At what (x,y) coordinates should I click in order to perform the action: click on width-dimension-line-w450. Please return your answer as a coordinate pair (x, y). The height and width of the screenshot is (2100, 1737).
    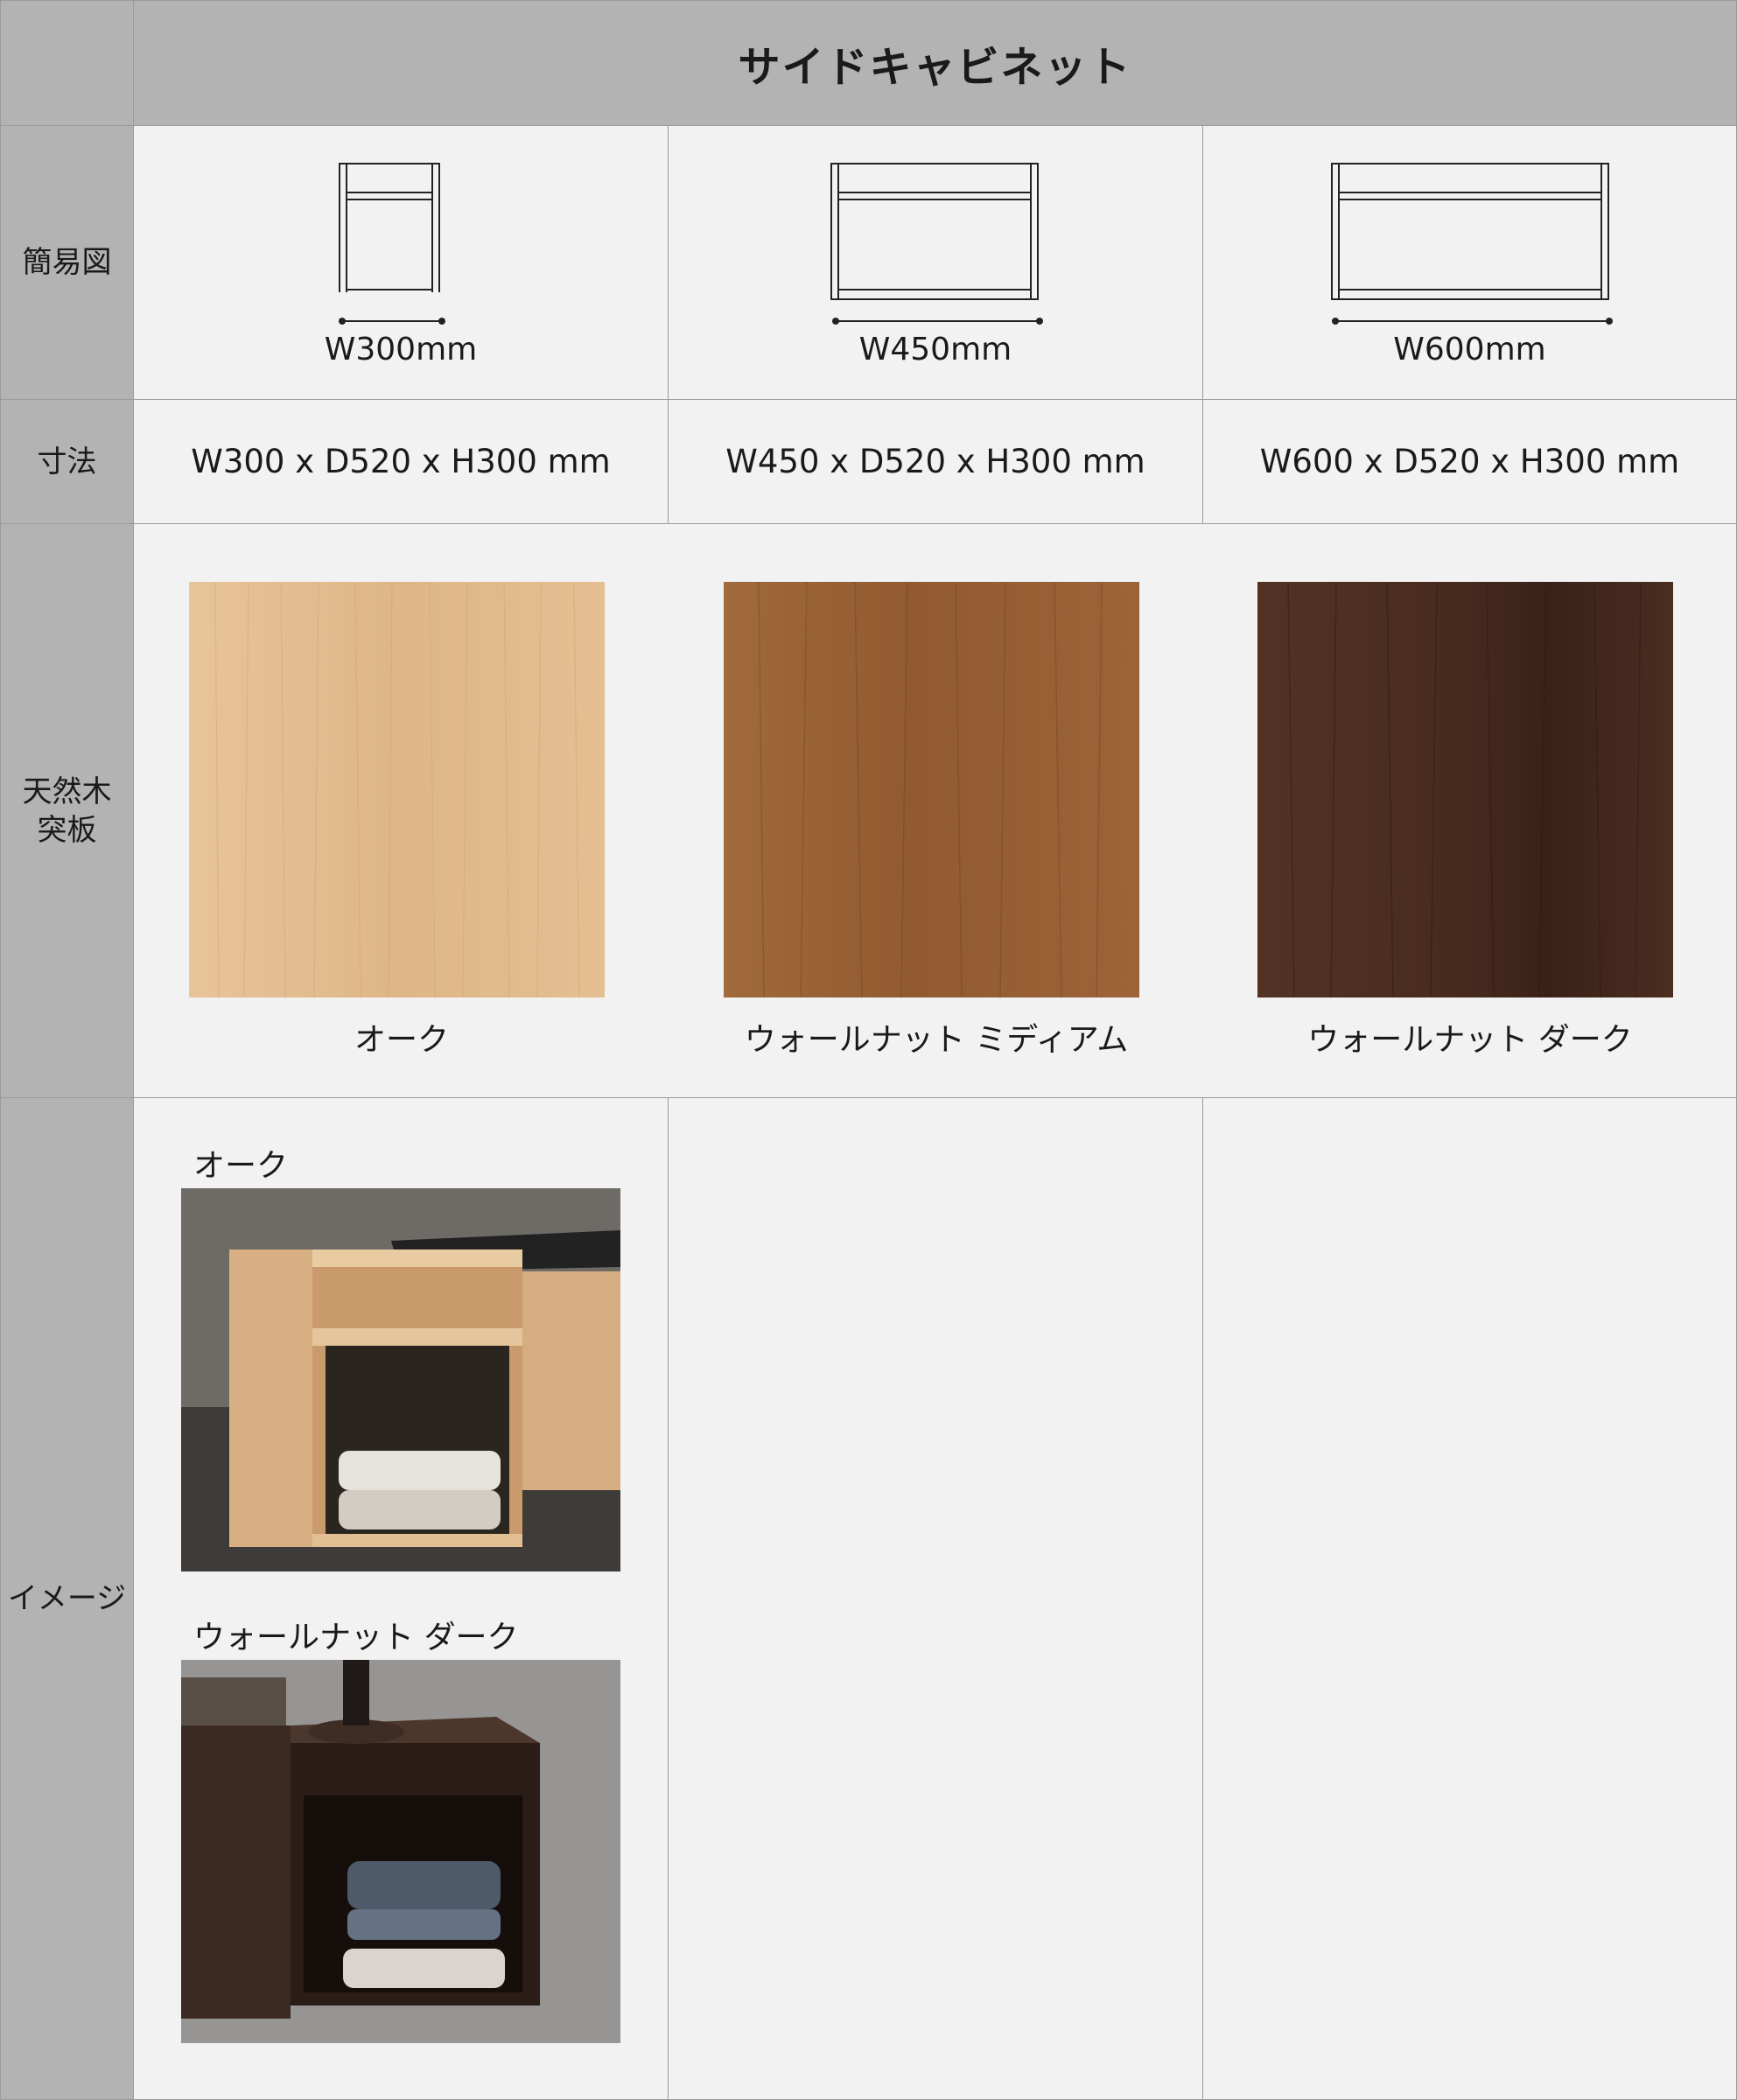
    Looking at the image, I should click on (937, 321).